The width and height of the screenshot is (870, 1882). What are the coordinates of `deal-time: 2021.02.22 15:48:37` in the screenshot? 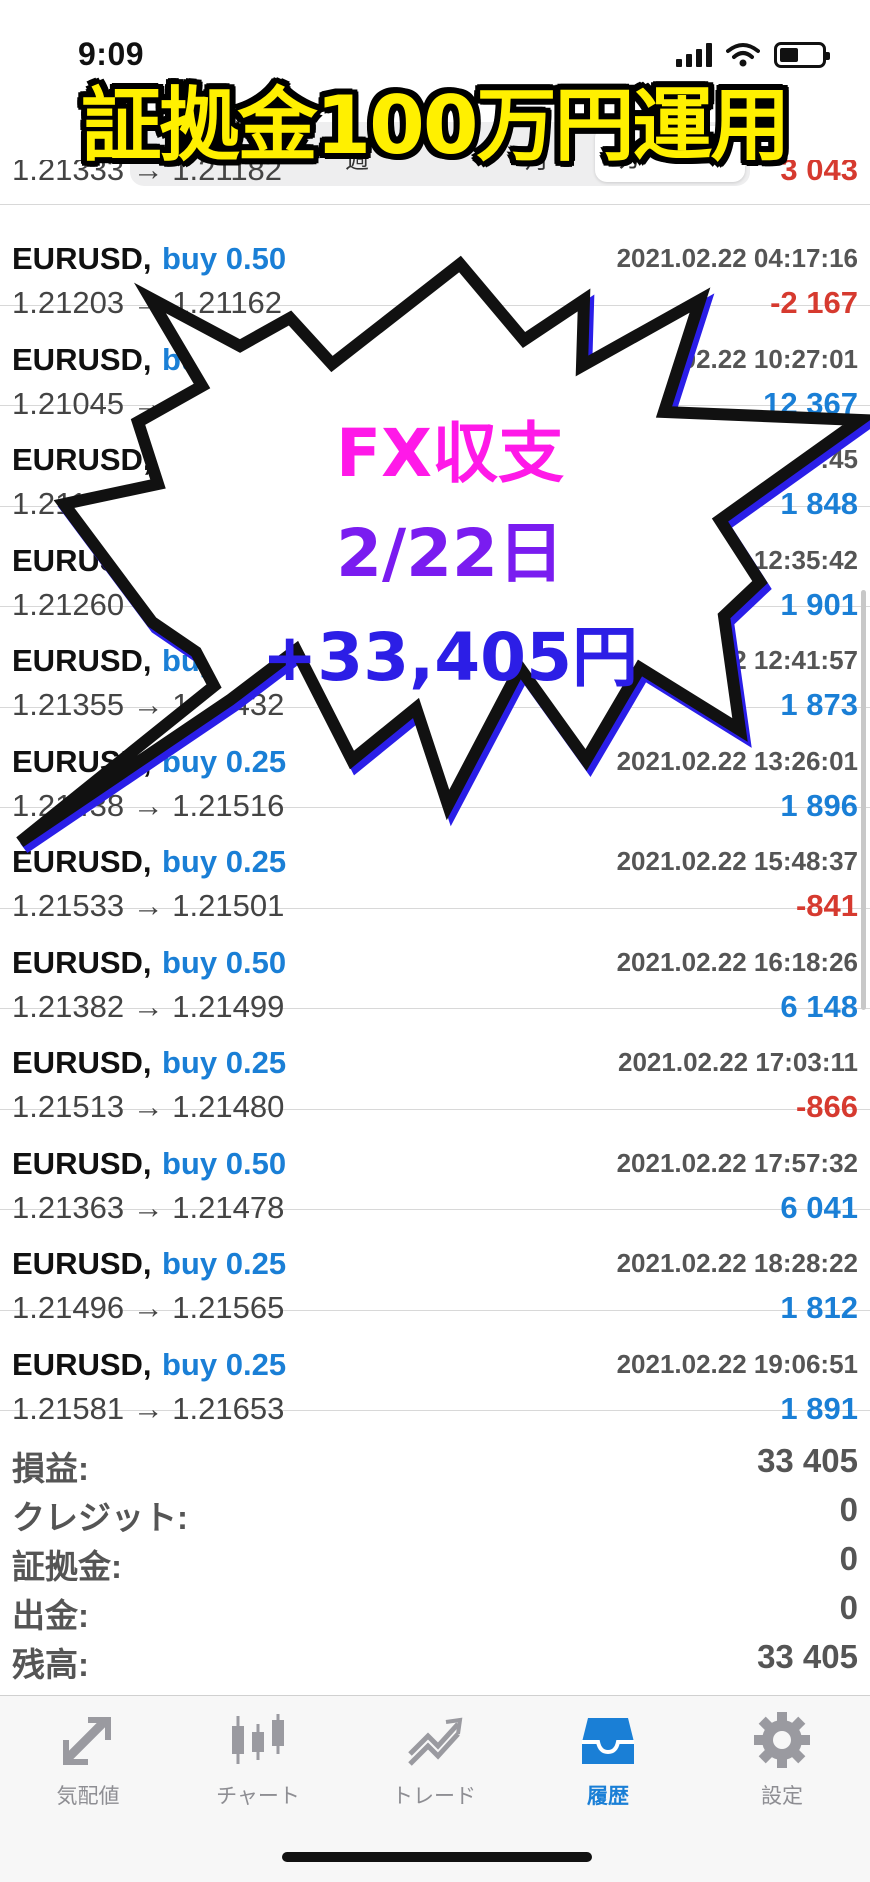 It's located at (737, 861).